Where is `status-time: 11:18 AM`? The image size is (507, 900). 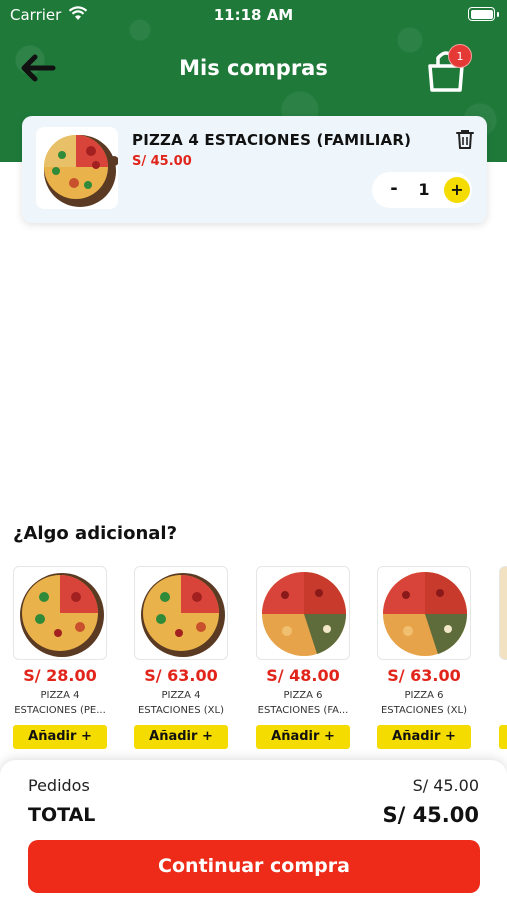
status-time: 11:18 AM is located at coordinates (253, 15).